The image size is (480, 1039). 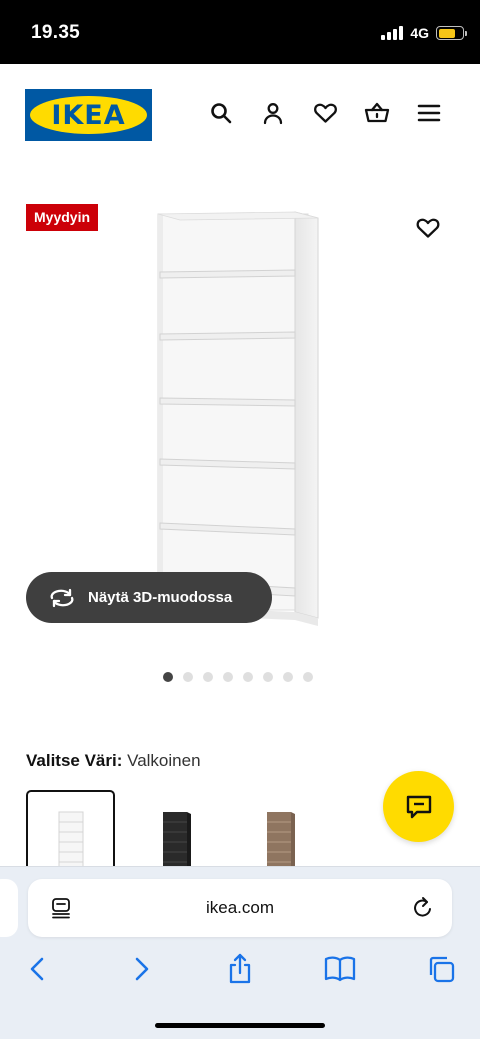 What do you see at coordinates (62, 597) in the screenshot?
I see `rotate-3d-icon` at bounding box center [62, 597].